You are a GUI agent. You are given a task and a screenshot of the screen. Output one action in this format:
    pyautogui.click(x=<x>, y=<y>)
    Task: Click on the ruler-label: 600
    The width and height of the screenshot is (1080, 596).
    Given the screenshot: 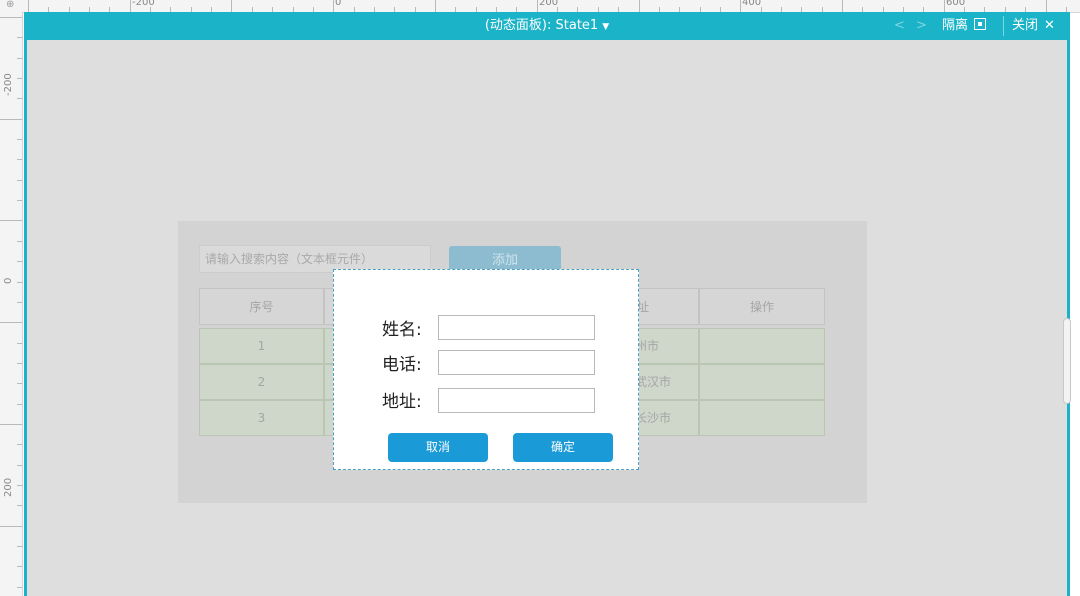 What is the action you would take?
    pyautogui.click(x=956, y=4)
    